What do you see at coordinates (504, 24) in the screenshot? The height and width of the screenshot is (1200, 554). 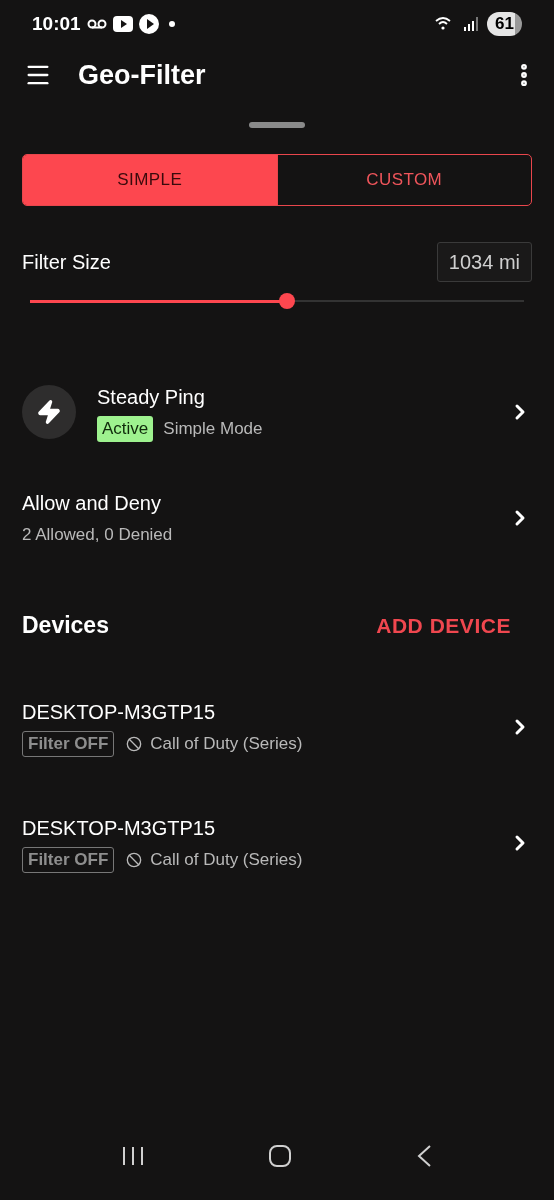 I see `battery-indicator: 61` at bounding box center [504, 24].